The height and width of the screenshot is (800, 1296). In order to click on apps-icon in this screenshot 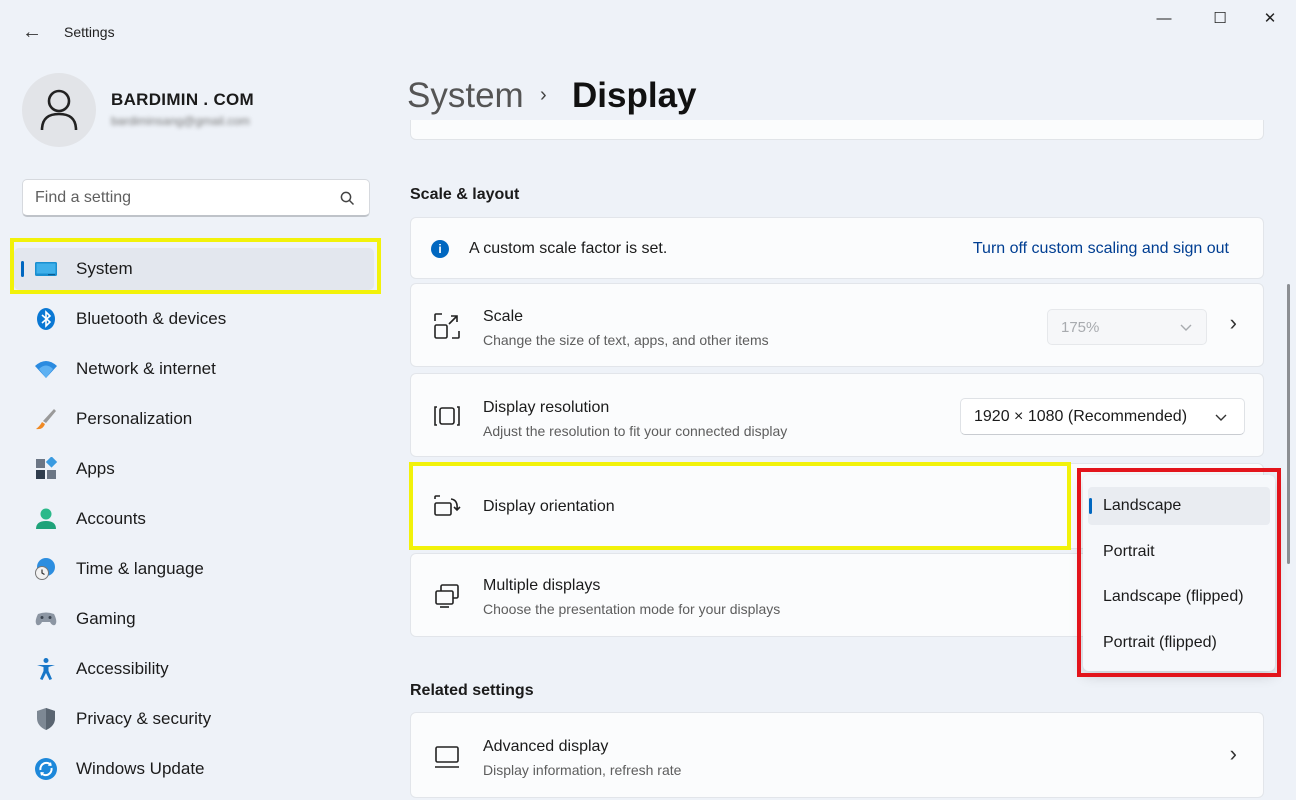, I will do `click(47, 468)`.